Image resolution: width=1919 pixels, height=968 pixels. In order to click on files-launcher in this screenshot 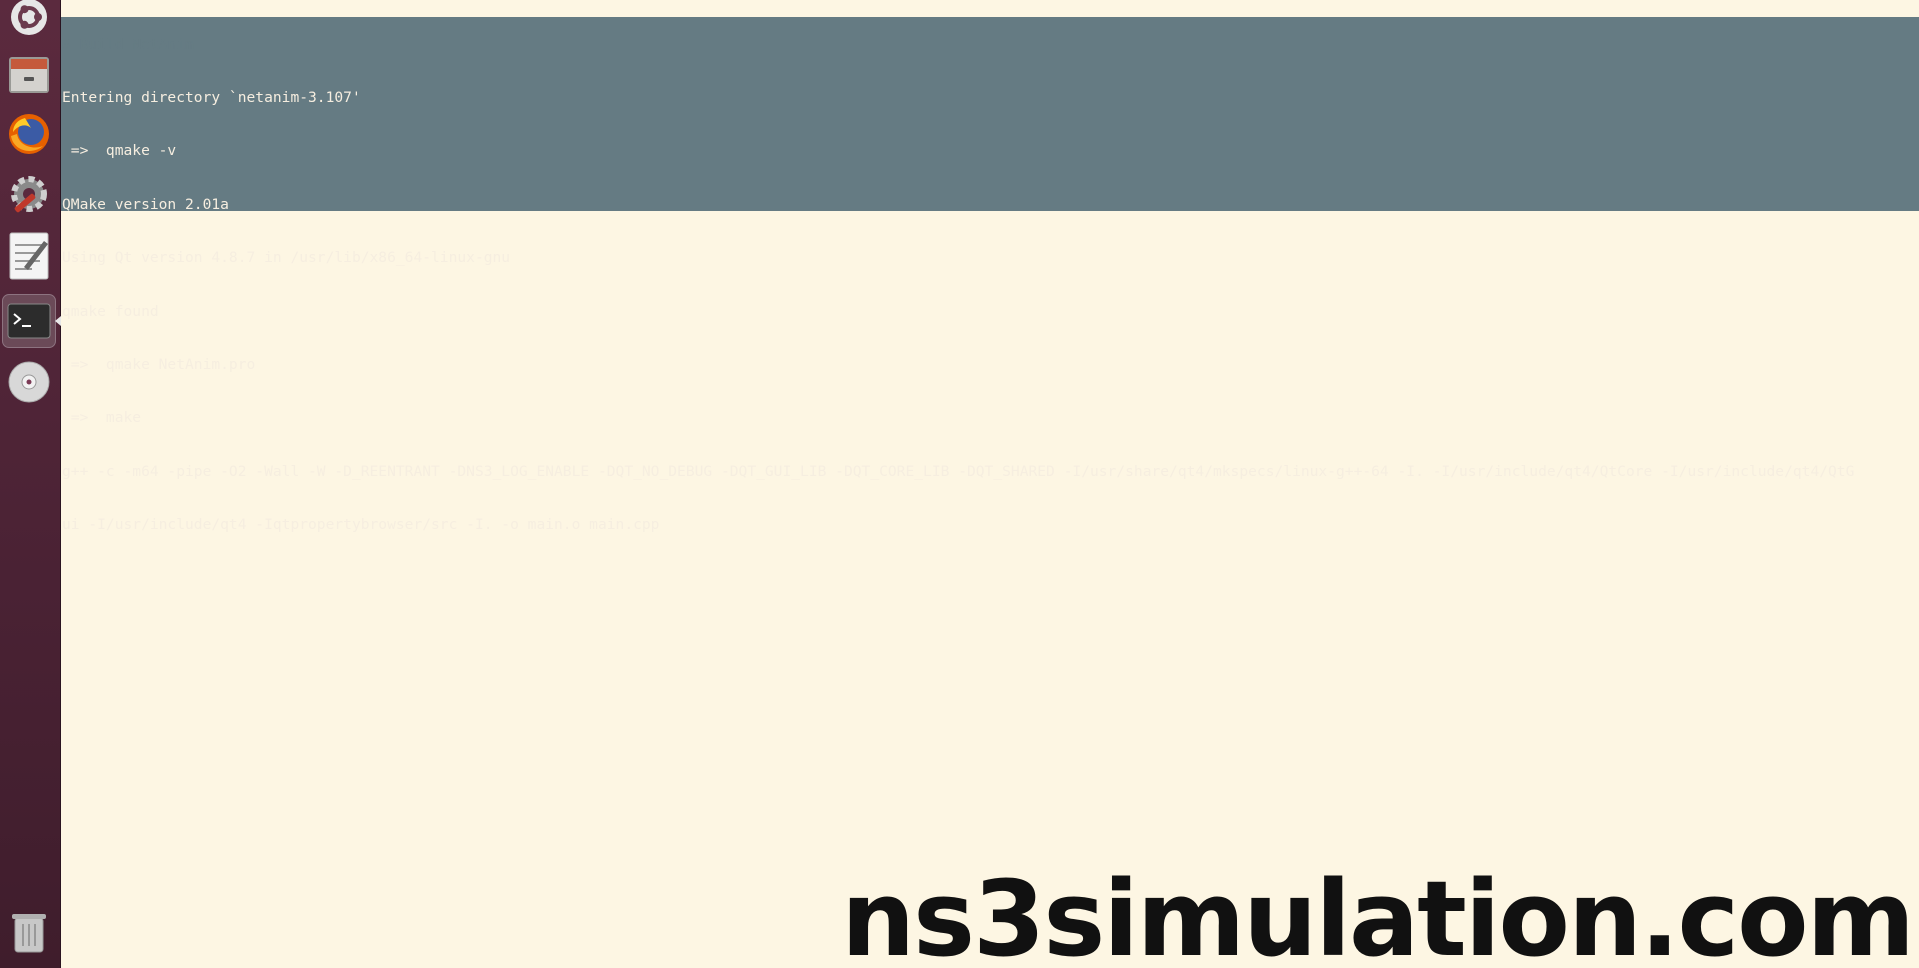, I will do `click(29, 74)`.